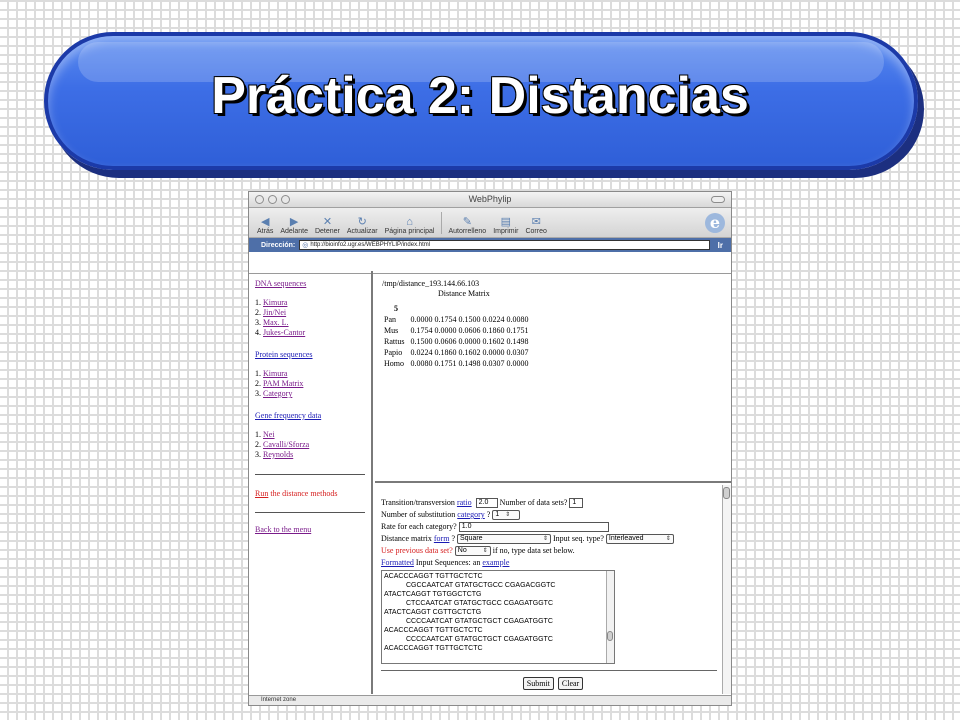 The image size is (960, 720). I want to click on form-link: form, so click(442, 539).